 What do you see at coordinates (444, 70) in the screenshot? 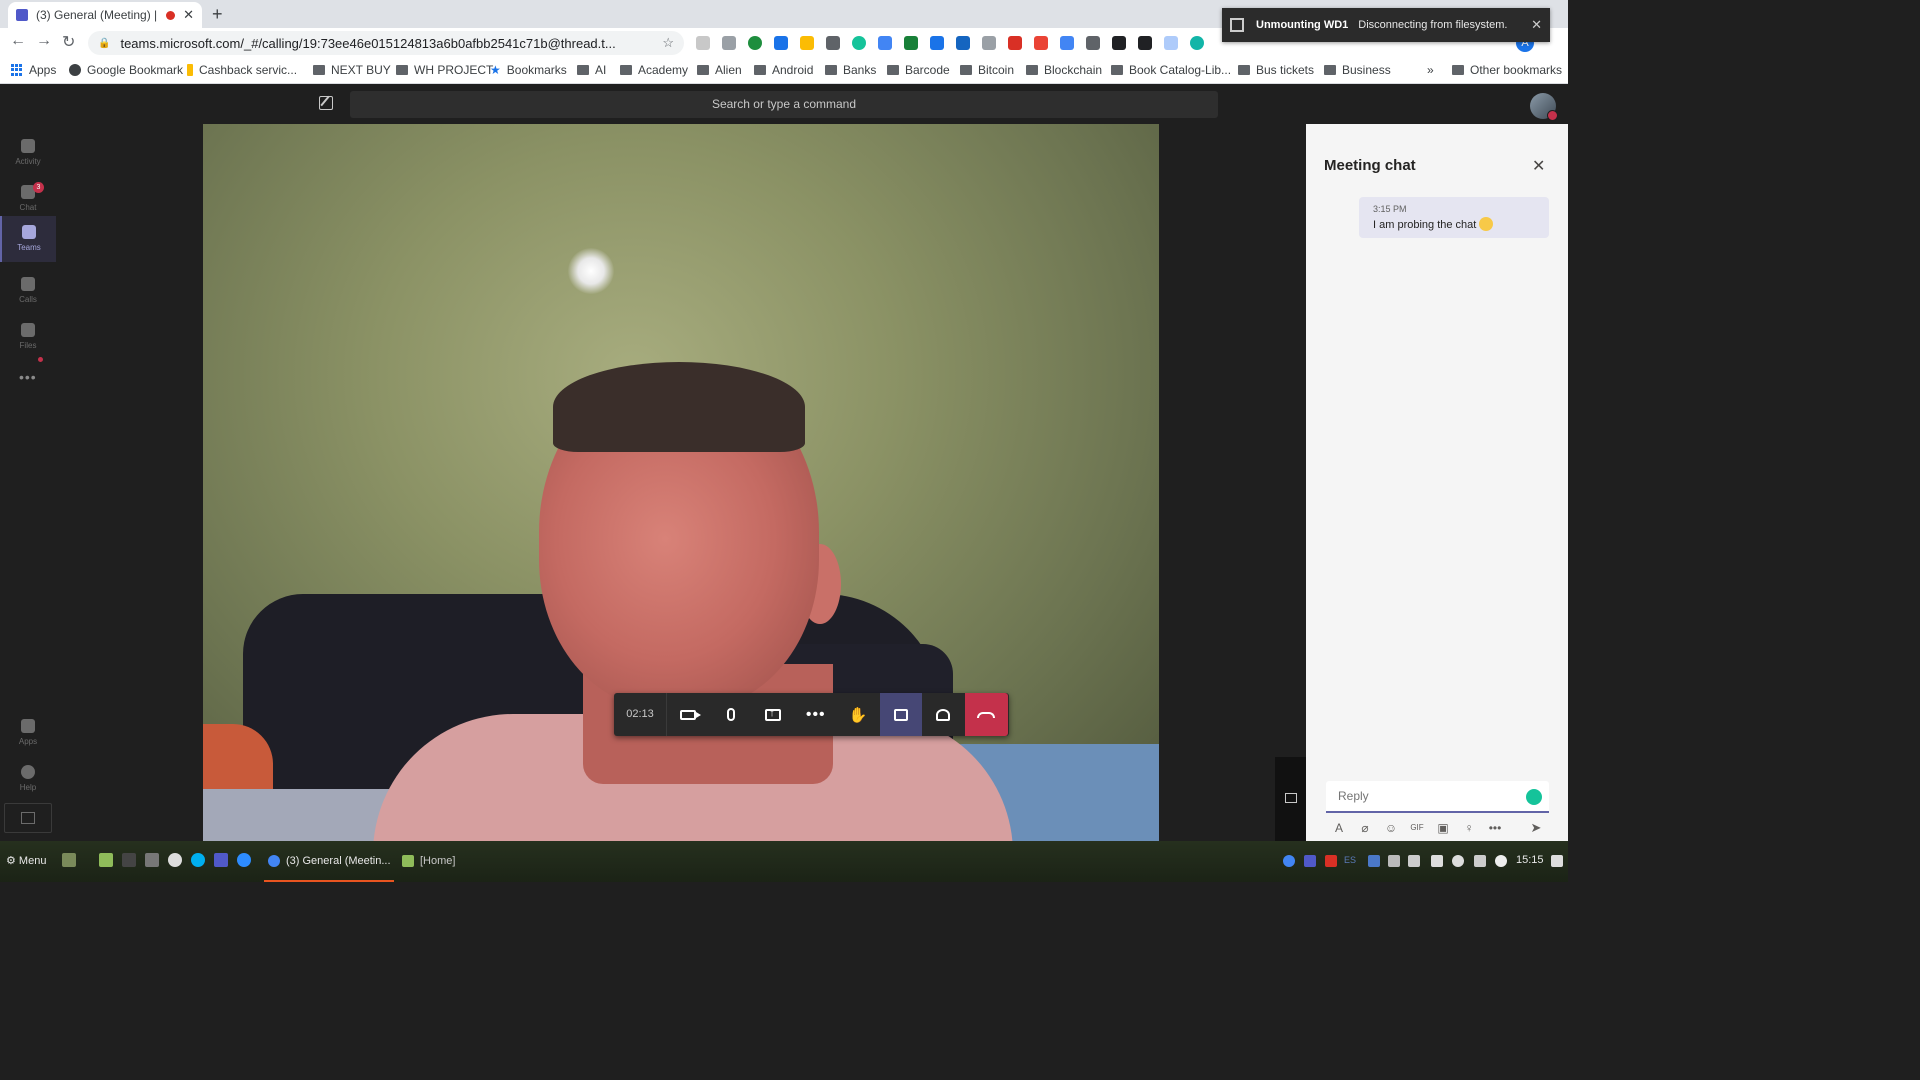
I see `bookmark-wh-project: WH PROJECT` at bounding box center [444, 70].